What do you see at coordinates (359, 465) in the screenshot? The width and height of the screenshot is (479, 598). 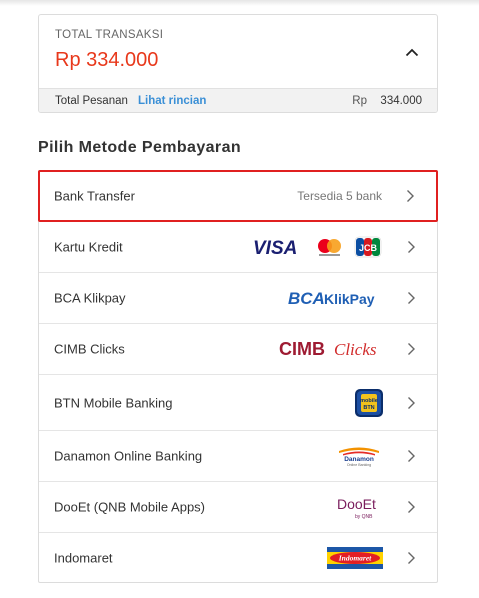 I see `svg-text: Online Banking` at bounding box center [359, 465].